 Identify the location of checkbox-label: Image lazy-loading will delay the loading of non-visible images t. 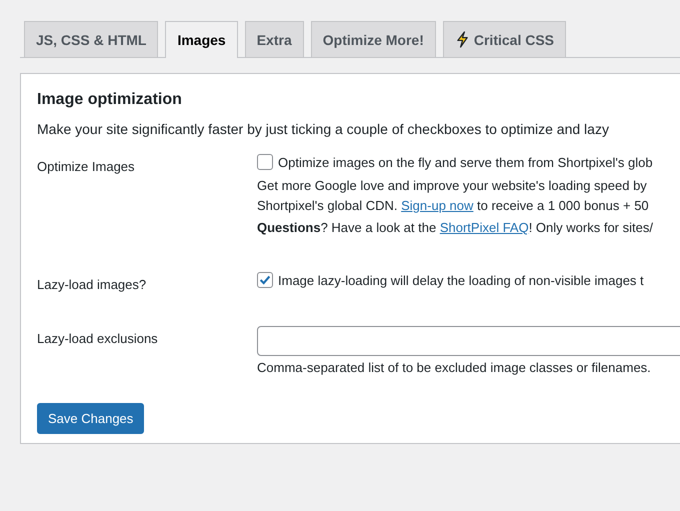
(461, 280).